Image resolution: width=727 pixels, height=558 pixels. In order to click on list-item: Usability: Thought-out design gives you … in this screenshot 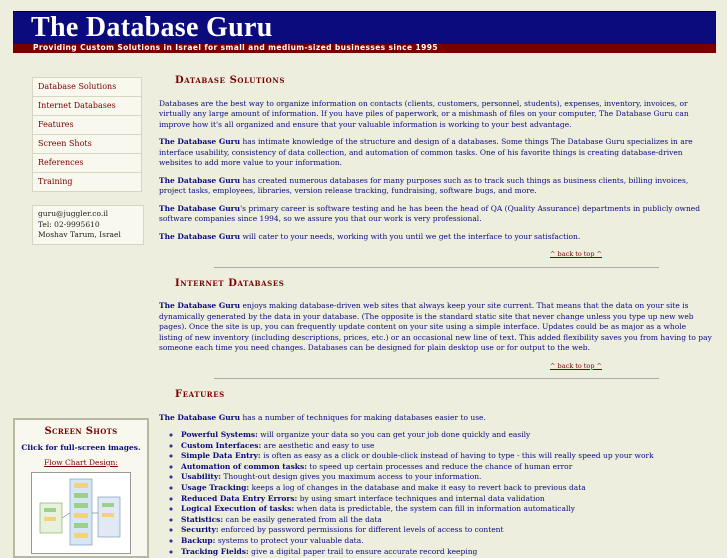, I will do `click(446, 477)`.